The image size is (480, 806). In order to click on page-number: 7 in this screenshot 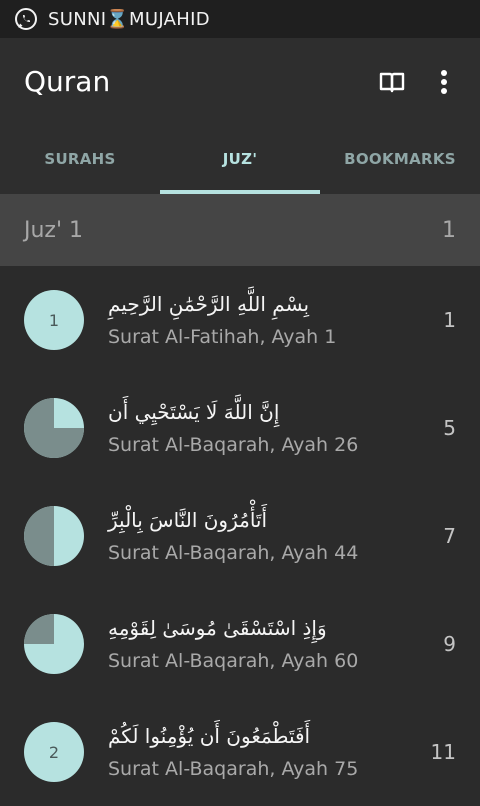, I will do `click(449, 536)`.